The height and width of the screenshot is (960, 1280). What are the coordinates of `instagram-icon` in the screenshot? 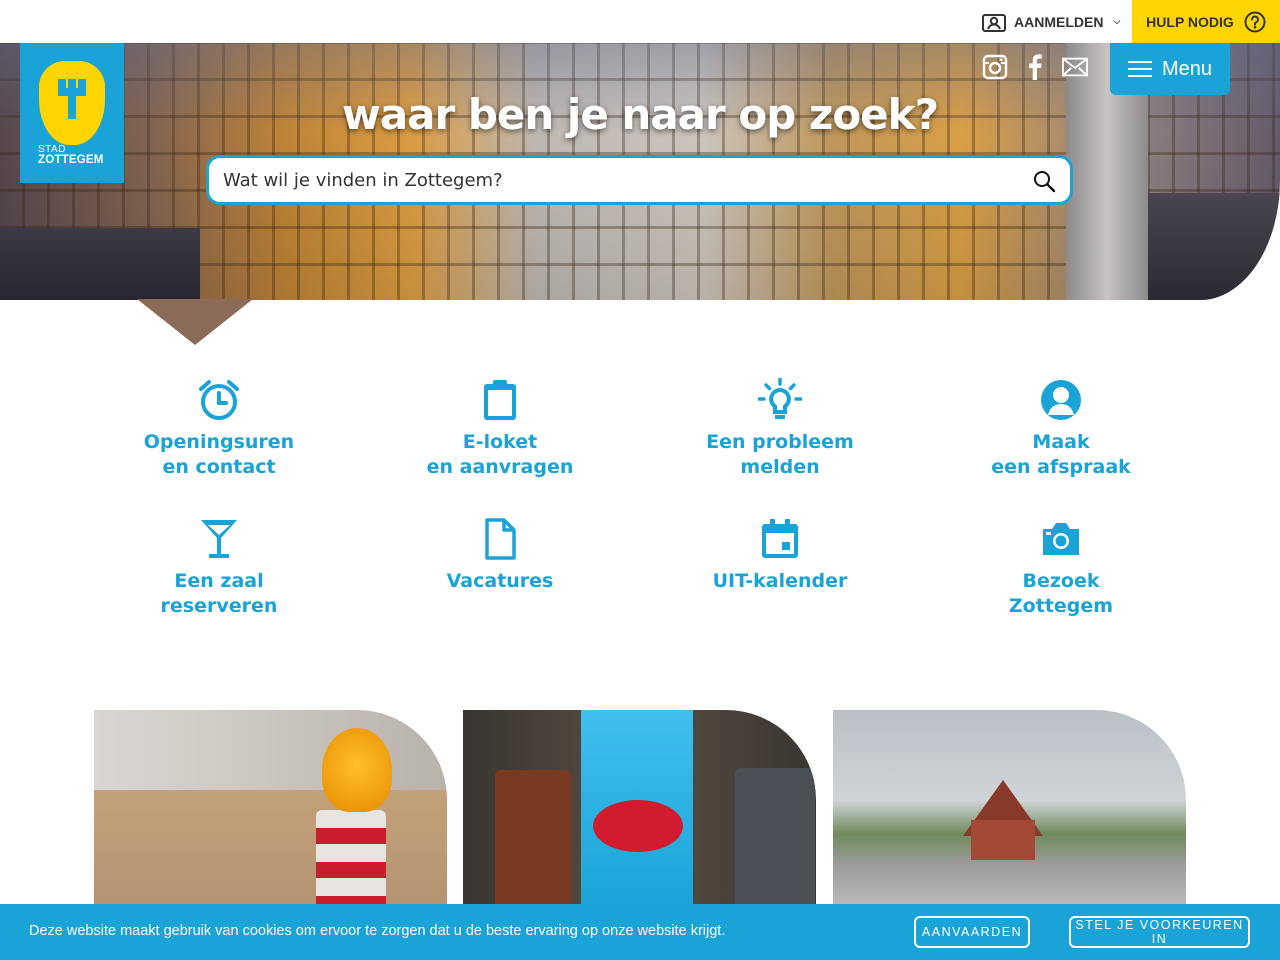 It's located at (995, 67).